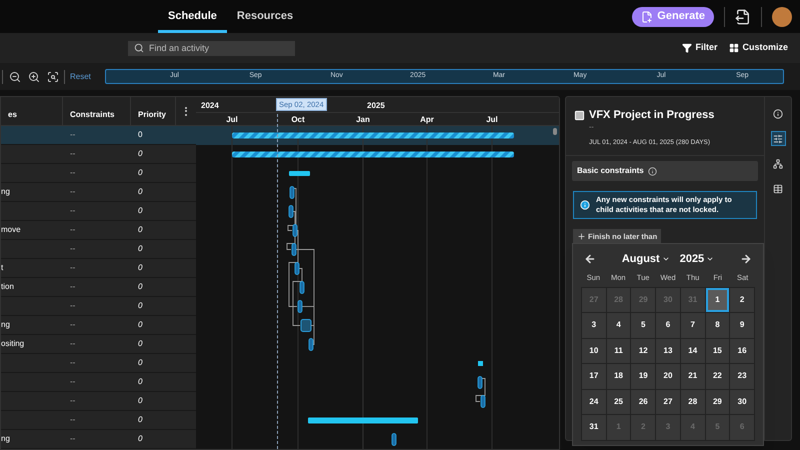 The height and width of the screenshot is (450, 800). Describe the element at coordinates (618, 402) in the screenshot. I see `calendar-day: 25` at that location.